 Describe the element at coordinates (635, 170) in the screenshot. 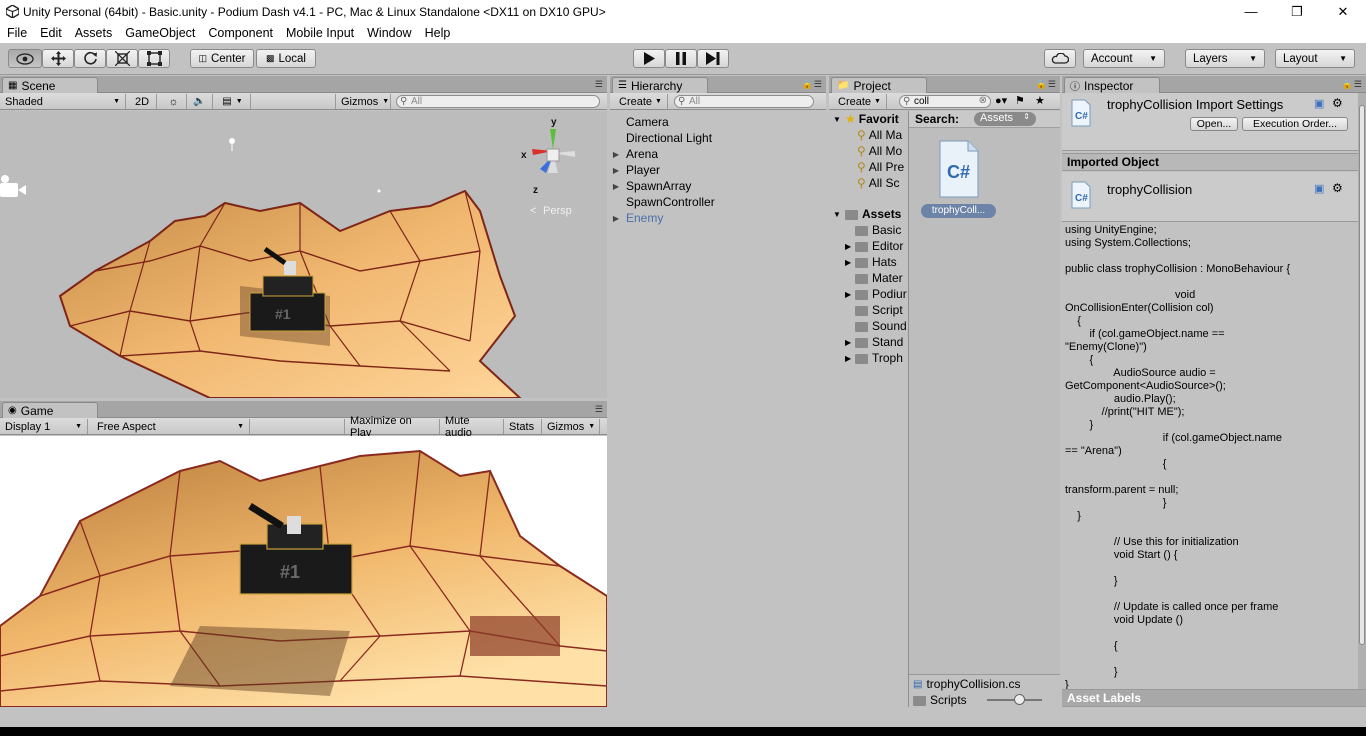

I see `hierarchy-item-player: ▶ Player` at that location.